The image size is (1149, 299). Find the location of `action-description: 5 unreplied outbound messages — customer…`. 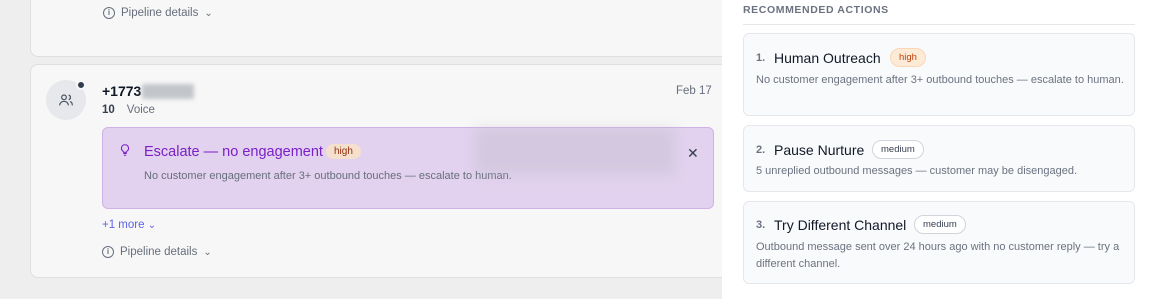

action-description: 5 unreplied outbound messages — customer… is located at coordinates (917, 171).